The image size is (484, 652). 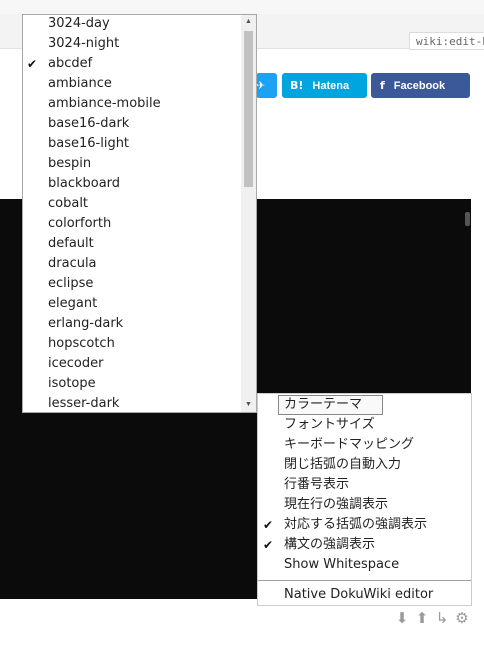 I want to click on theme-option-3024-night: 3024-night, so click(x=139, y=44).